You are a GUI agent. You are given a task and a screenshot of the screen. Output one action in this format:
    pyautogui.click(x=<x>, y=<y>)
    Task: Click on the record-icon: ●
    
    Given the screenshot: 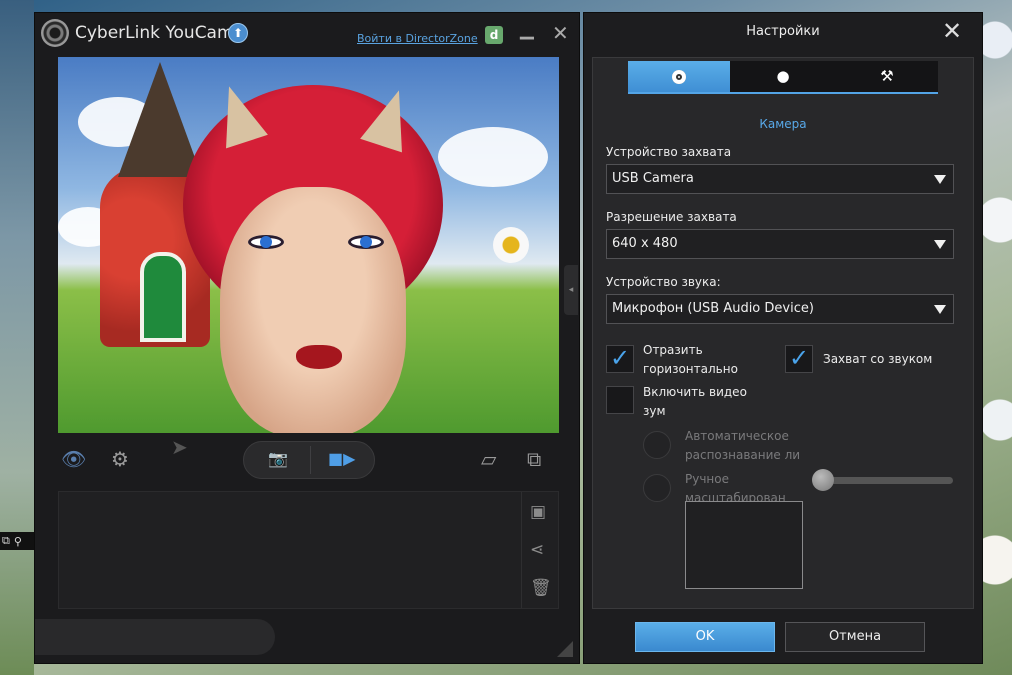 What is the action you would take?
    pyautogui.click(x=783, y=76)
    